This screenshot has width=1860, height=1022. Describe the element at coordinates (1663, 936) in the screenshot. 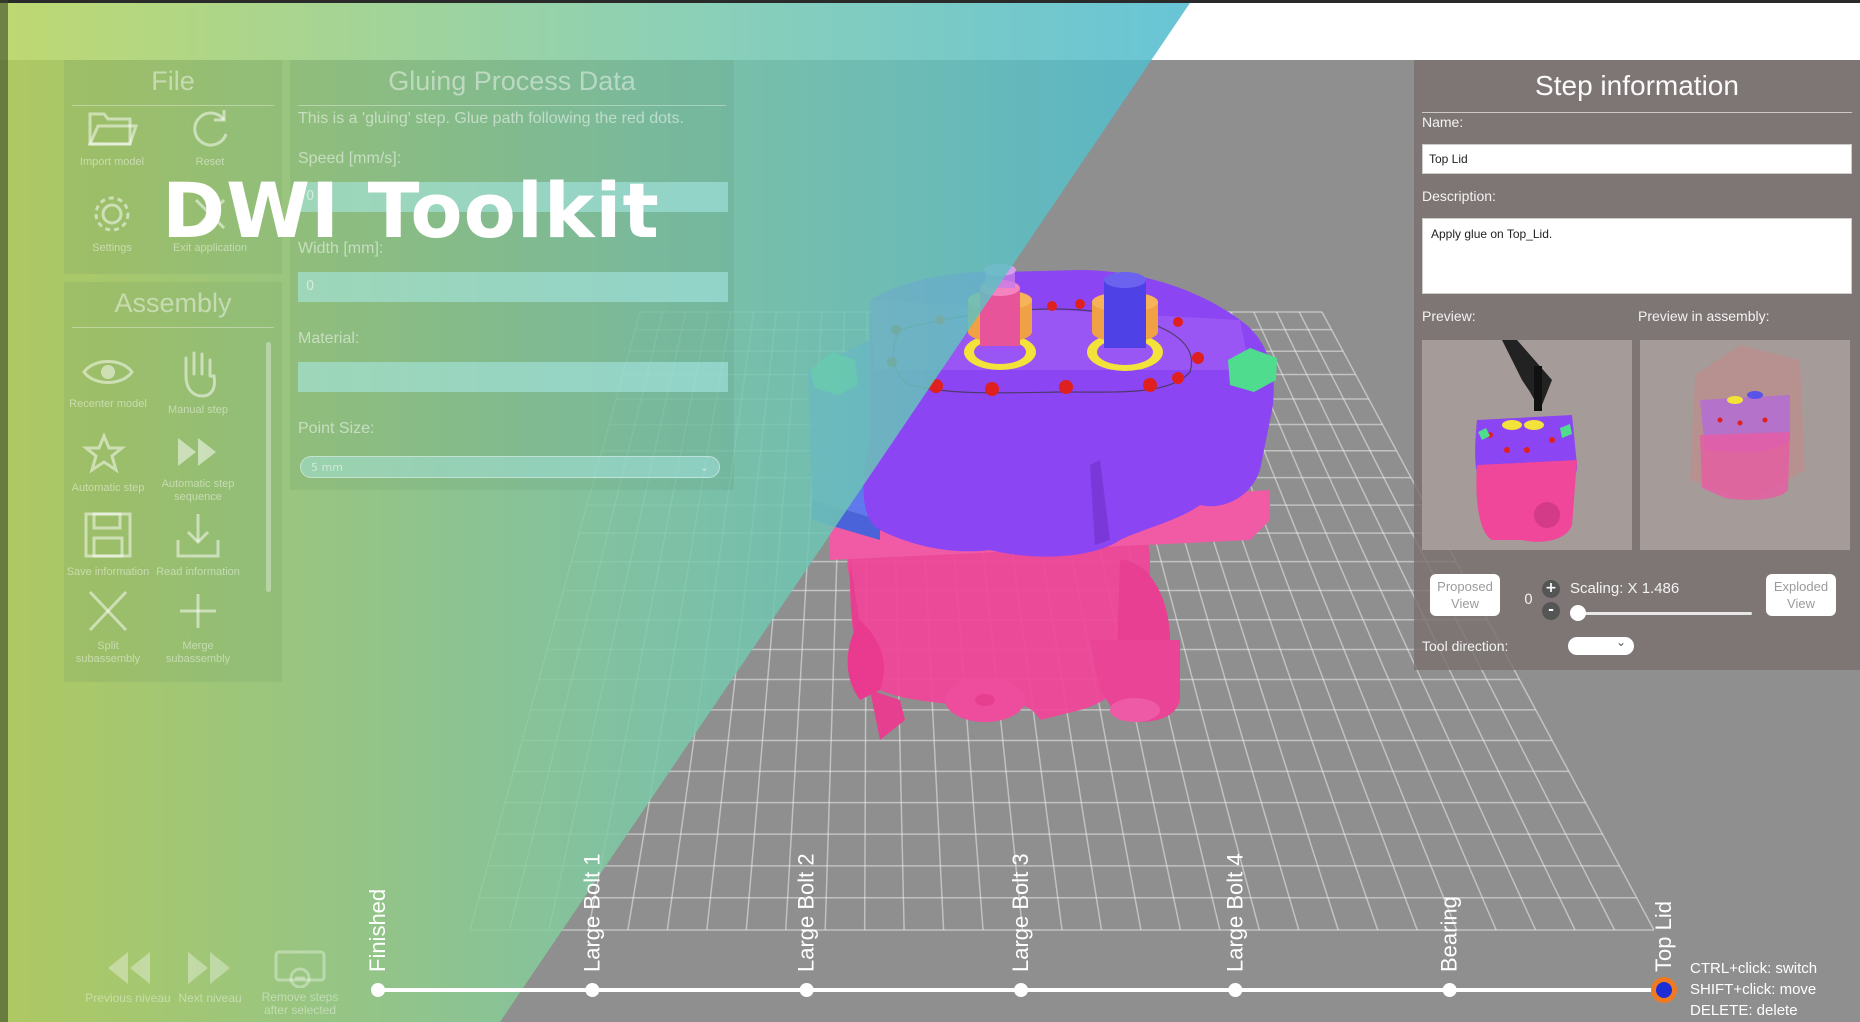

I see `timeline-label: Top Lid` at that location.